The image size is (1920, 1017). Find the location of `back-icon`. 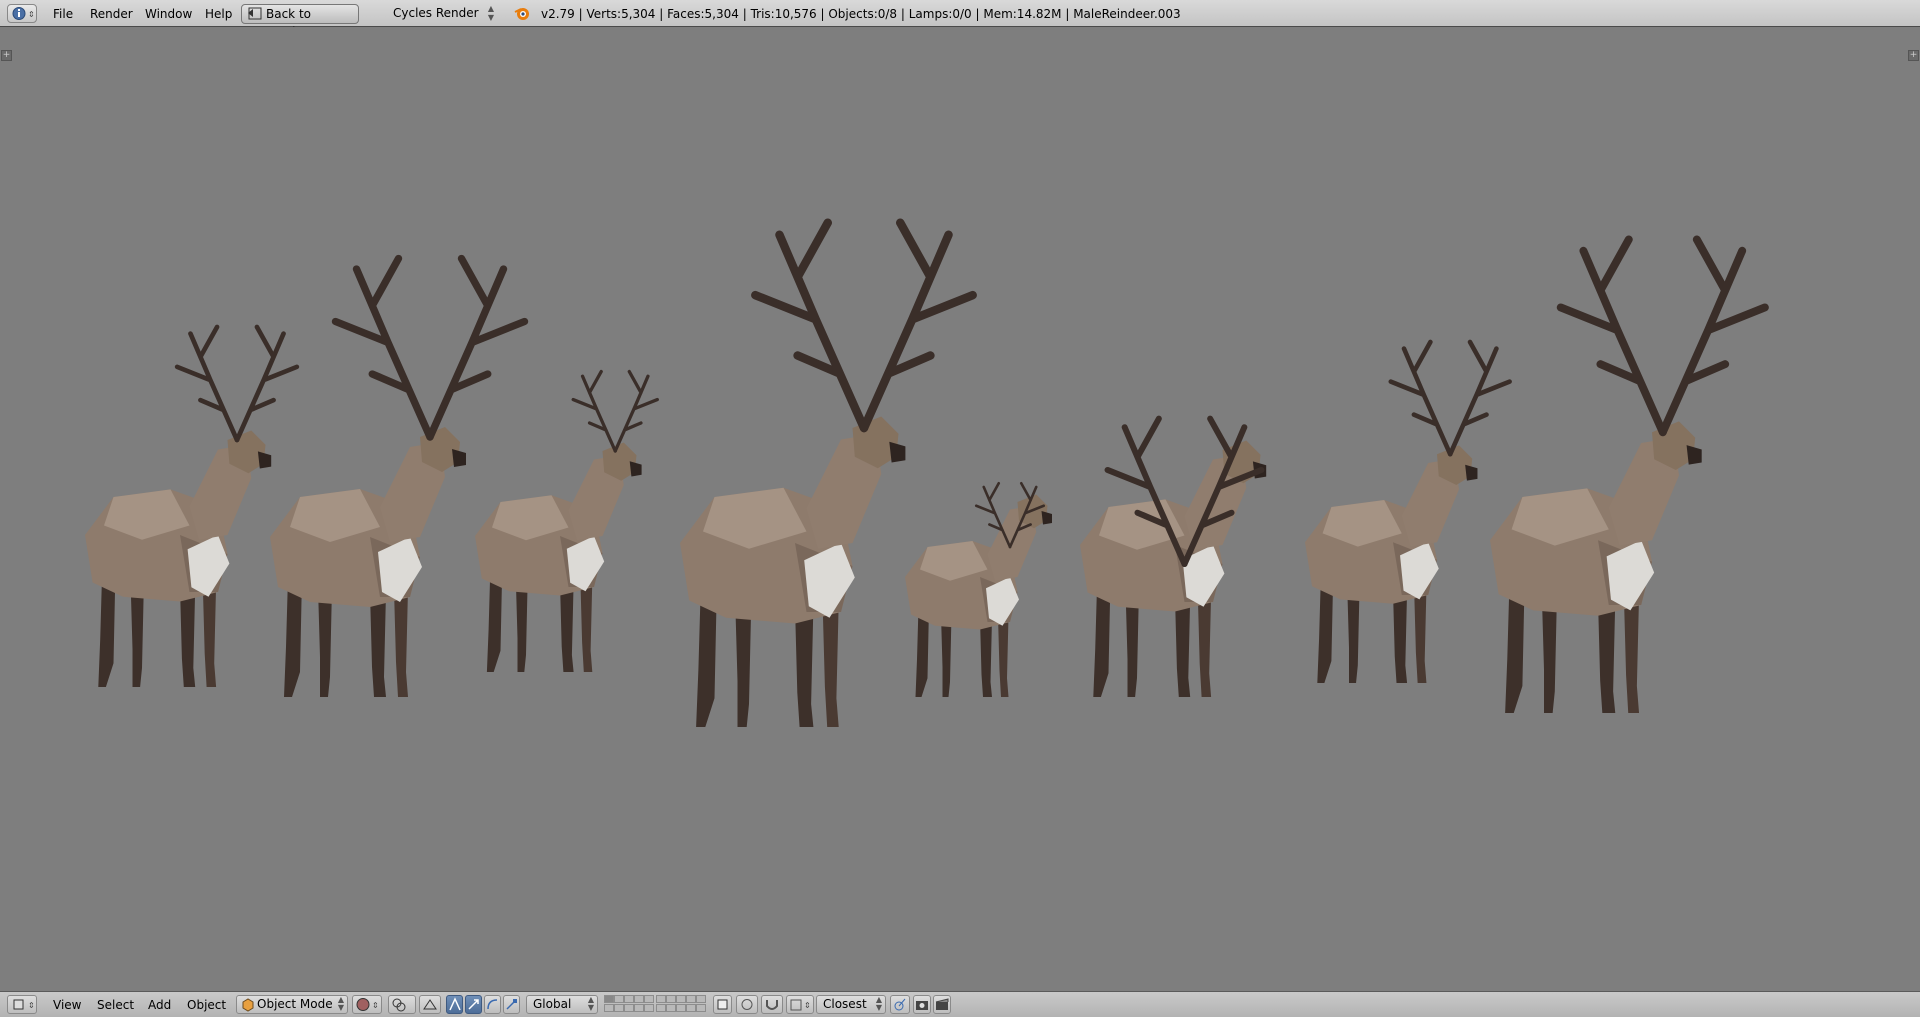

back-icon is located at coordinates (255, 13).